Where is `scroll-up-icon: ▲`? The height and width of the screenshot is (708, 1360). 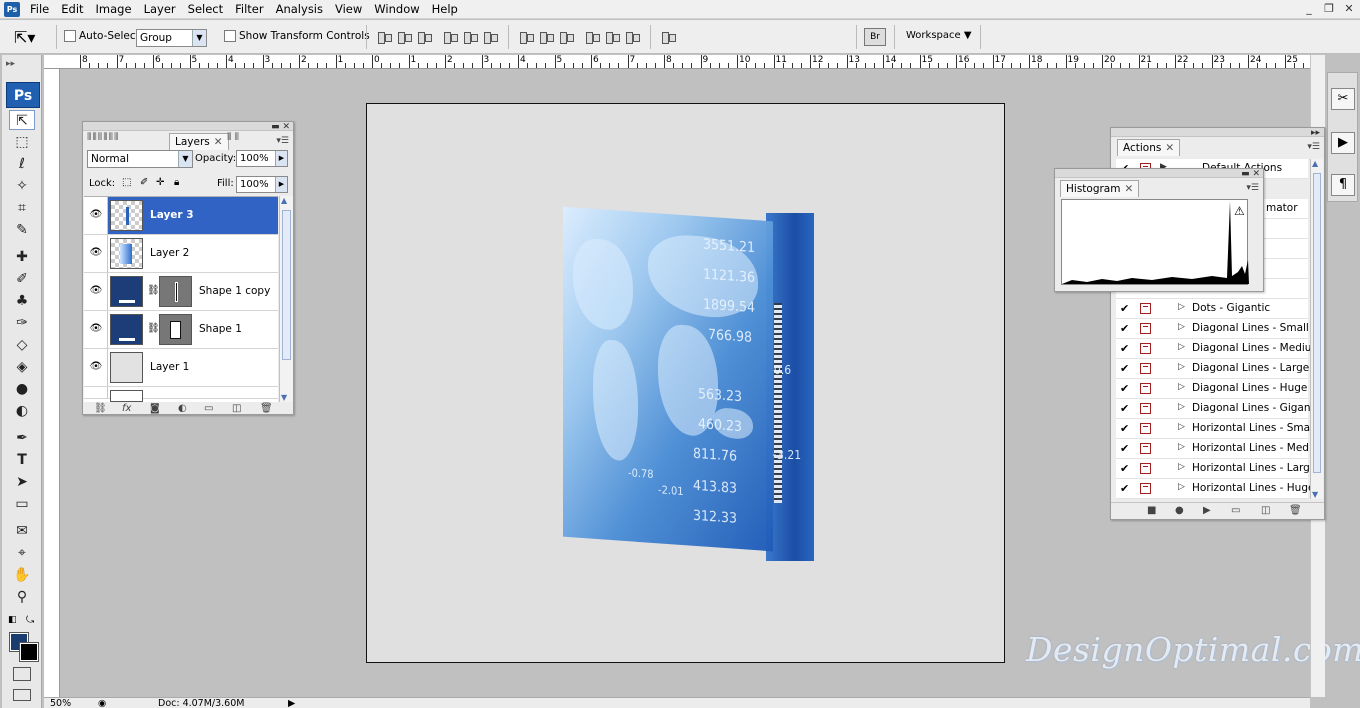 scroll-up-icon: ▲ is located at coordinates (284, 200).